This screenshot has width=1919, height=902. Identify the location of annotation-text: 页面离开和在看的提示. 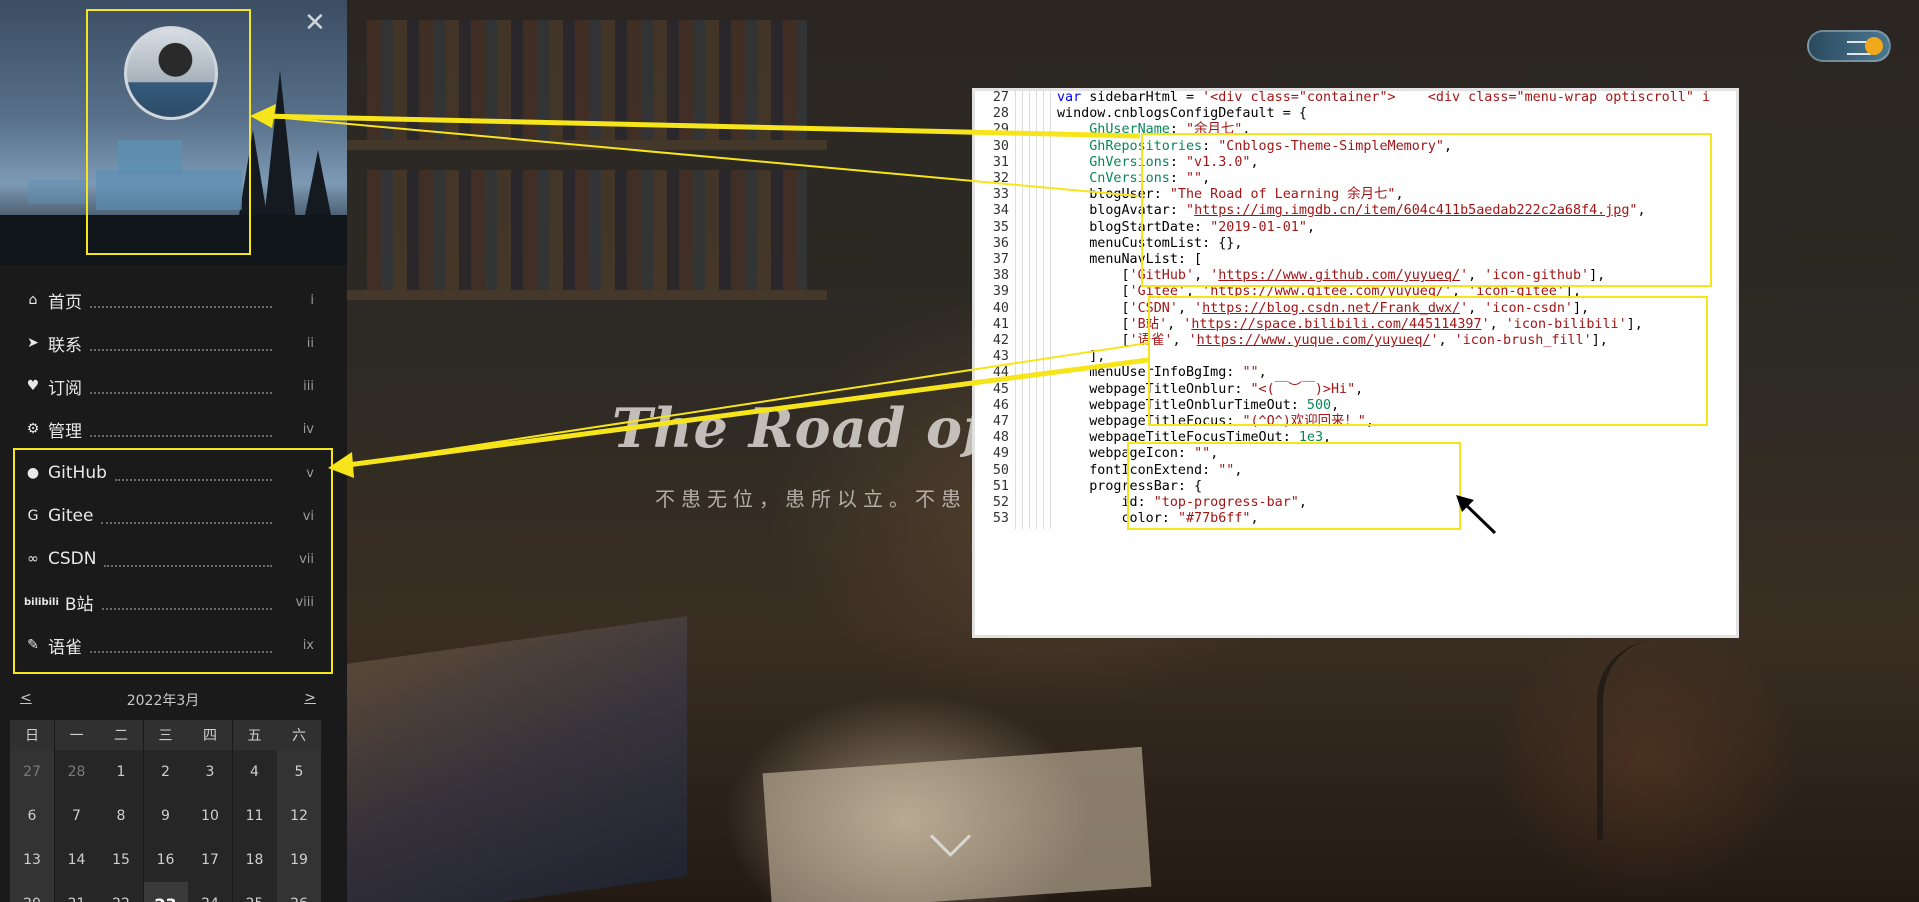
(1490, 560).